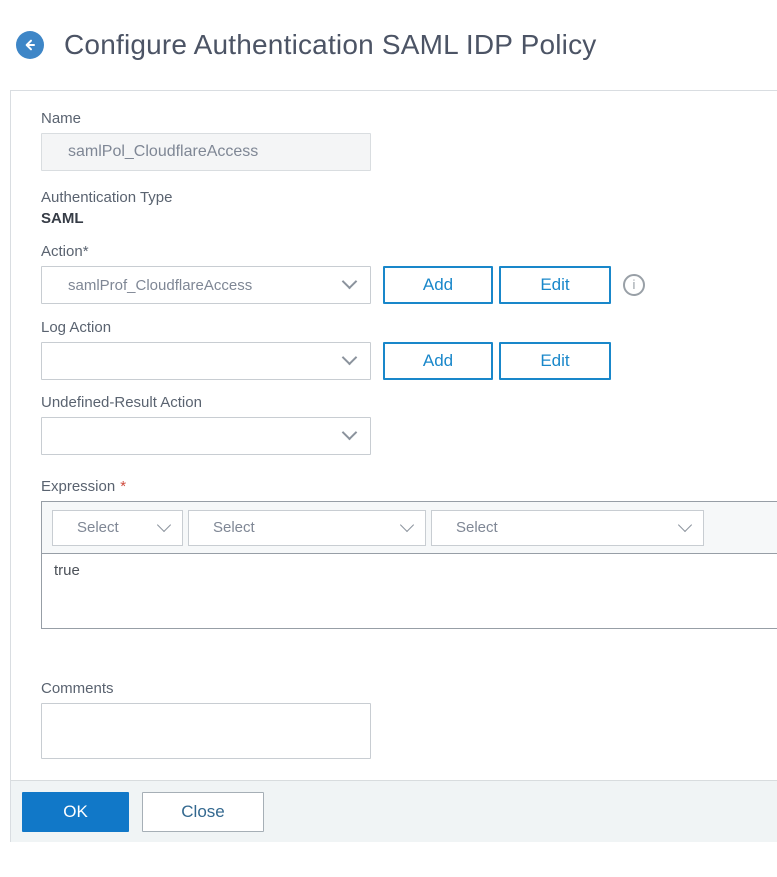 The image size is (777, 877). I want to click on action-add-button: Add, so click(438, 285).